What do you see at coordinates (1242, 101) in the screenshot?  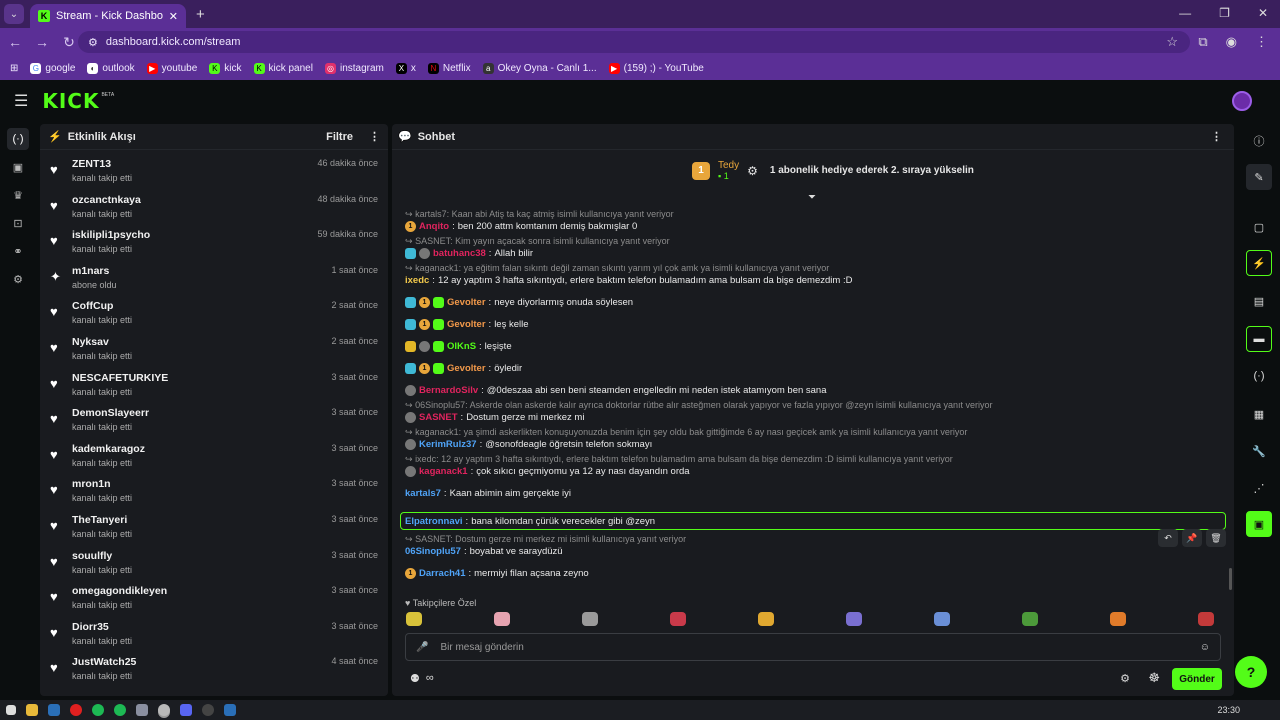 I see `user-avatar` at bounding box center [1242, 101].